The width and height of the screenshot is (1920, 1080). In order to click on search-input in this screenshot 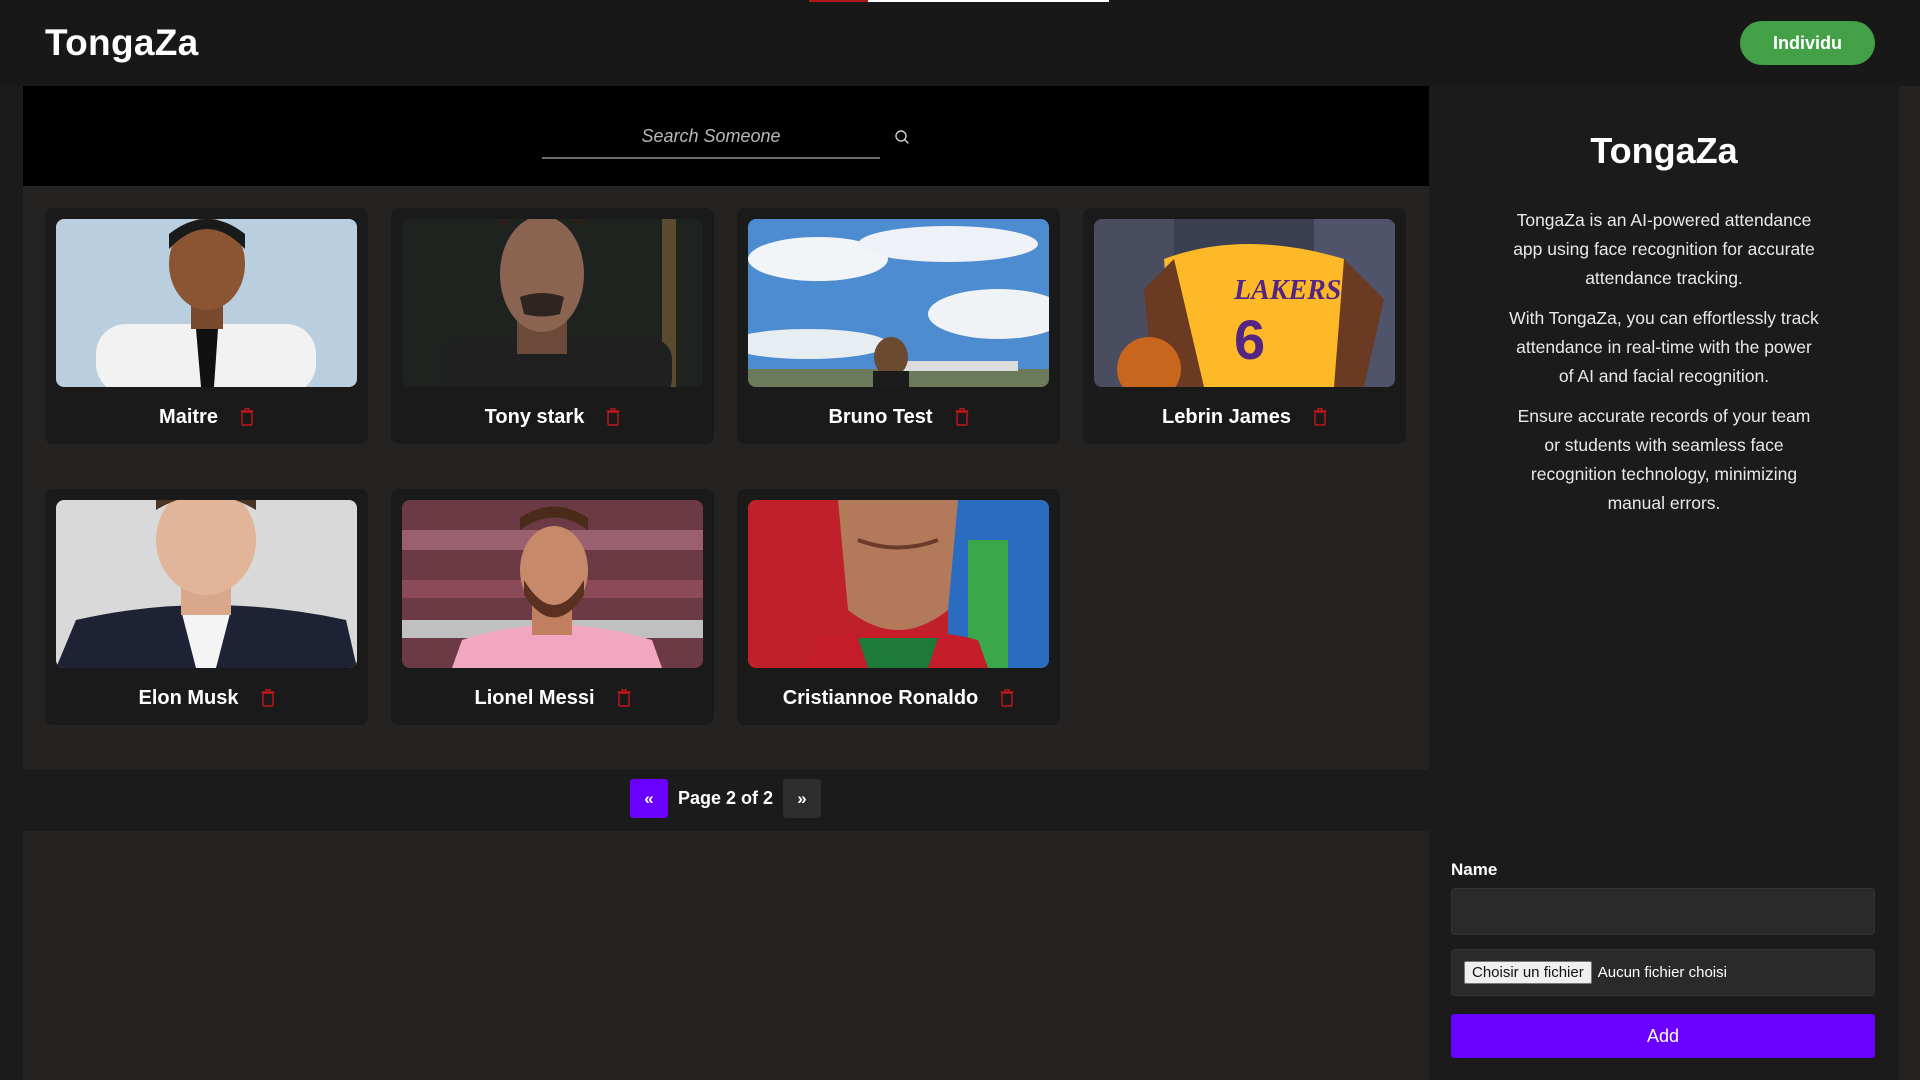, I will do `click(711, 136)`.